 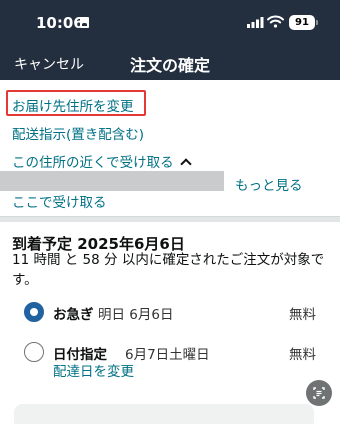 What do you see at coordinates (93, 370) in the screenshot?
I see `change-delivery-date-link: 配達日を変更` at bounding box center [93, 370].